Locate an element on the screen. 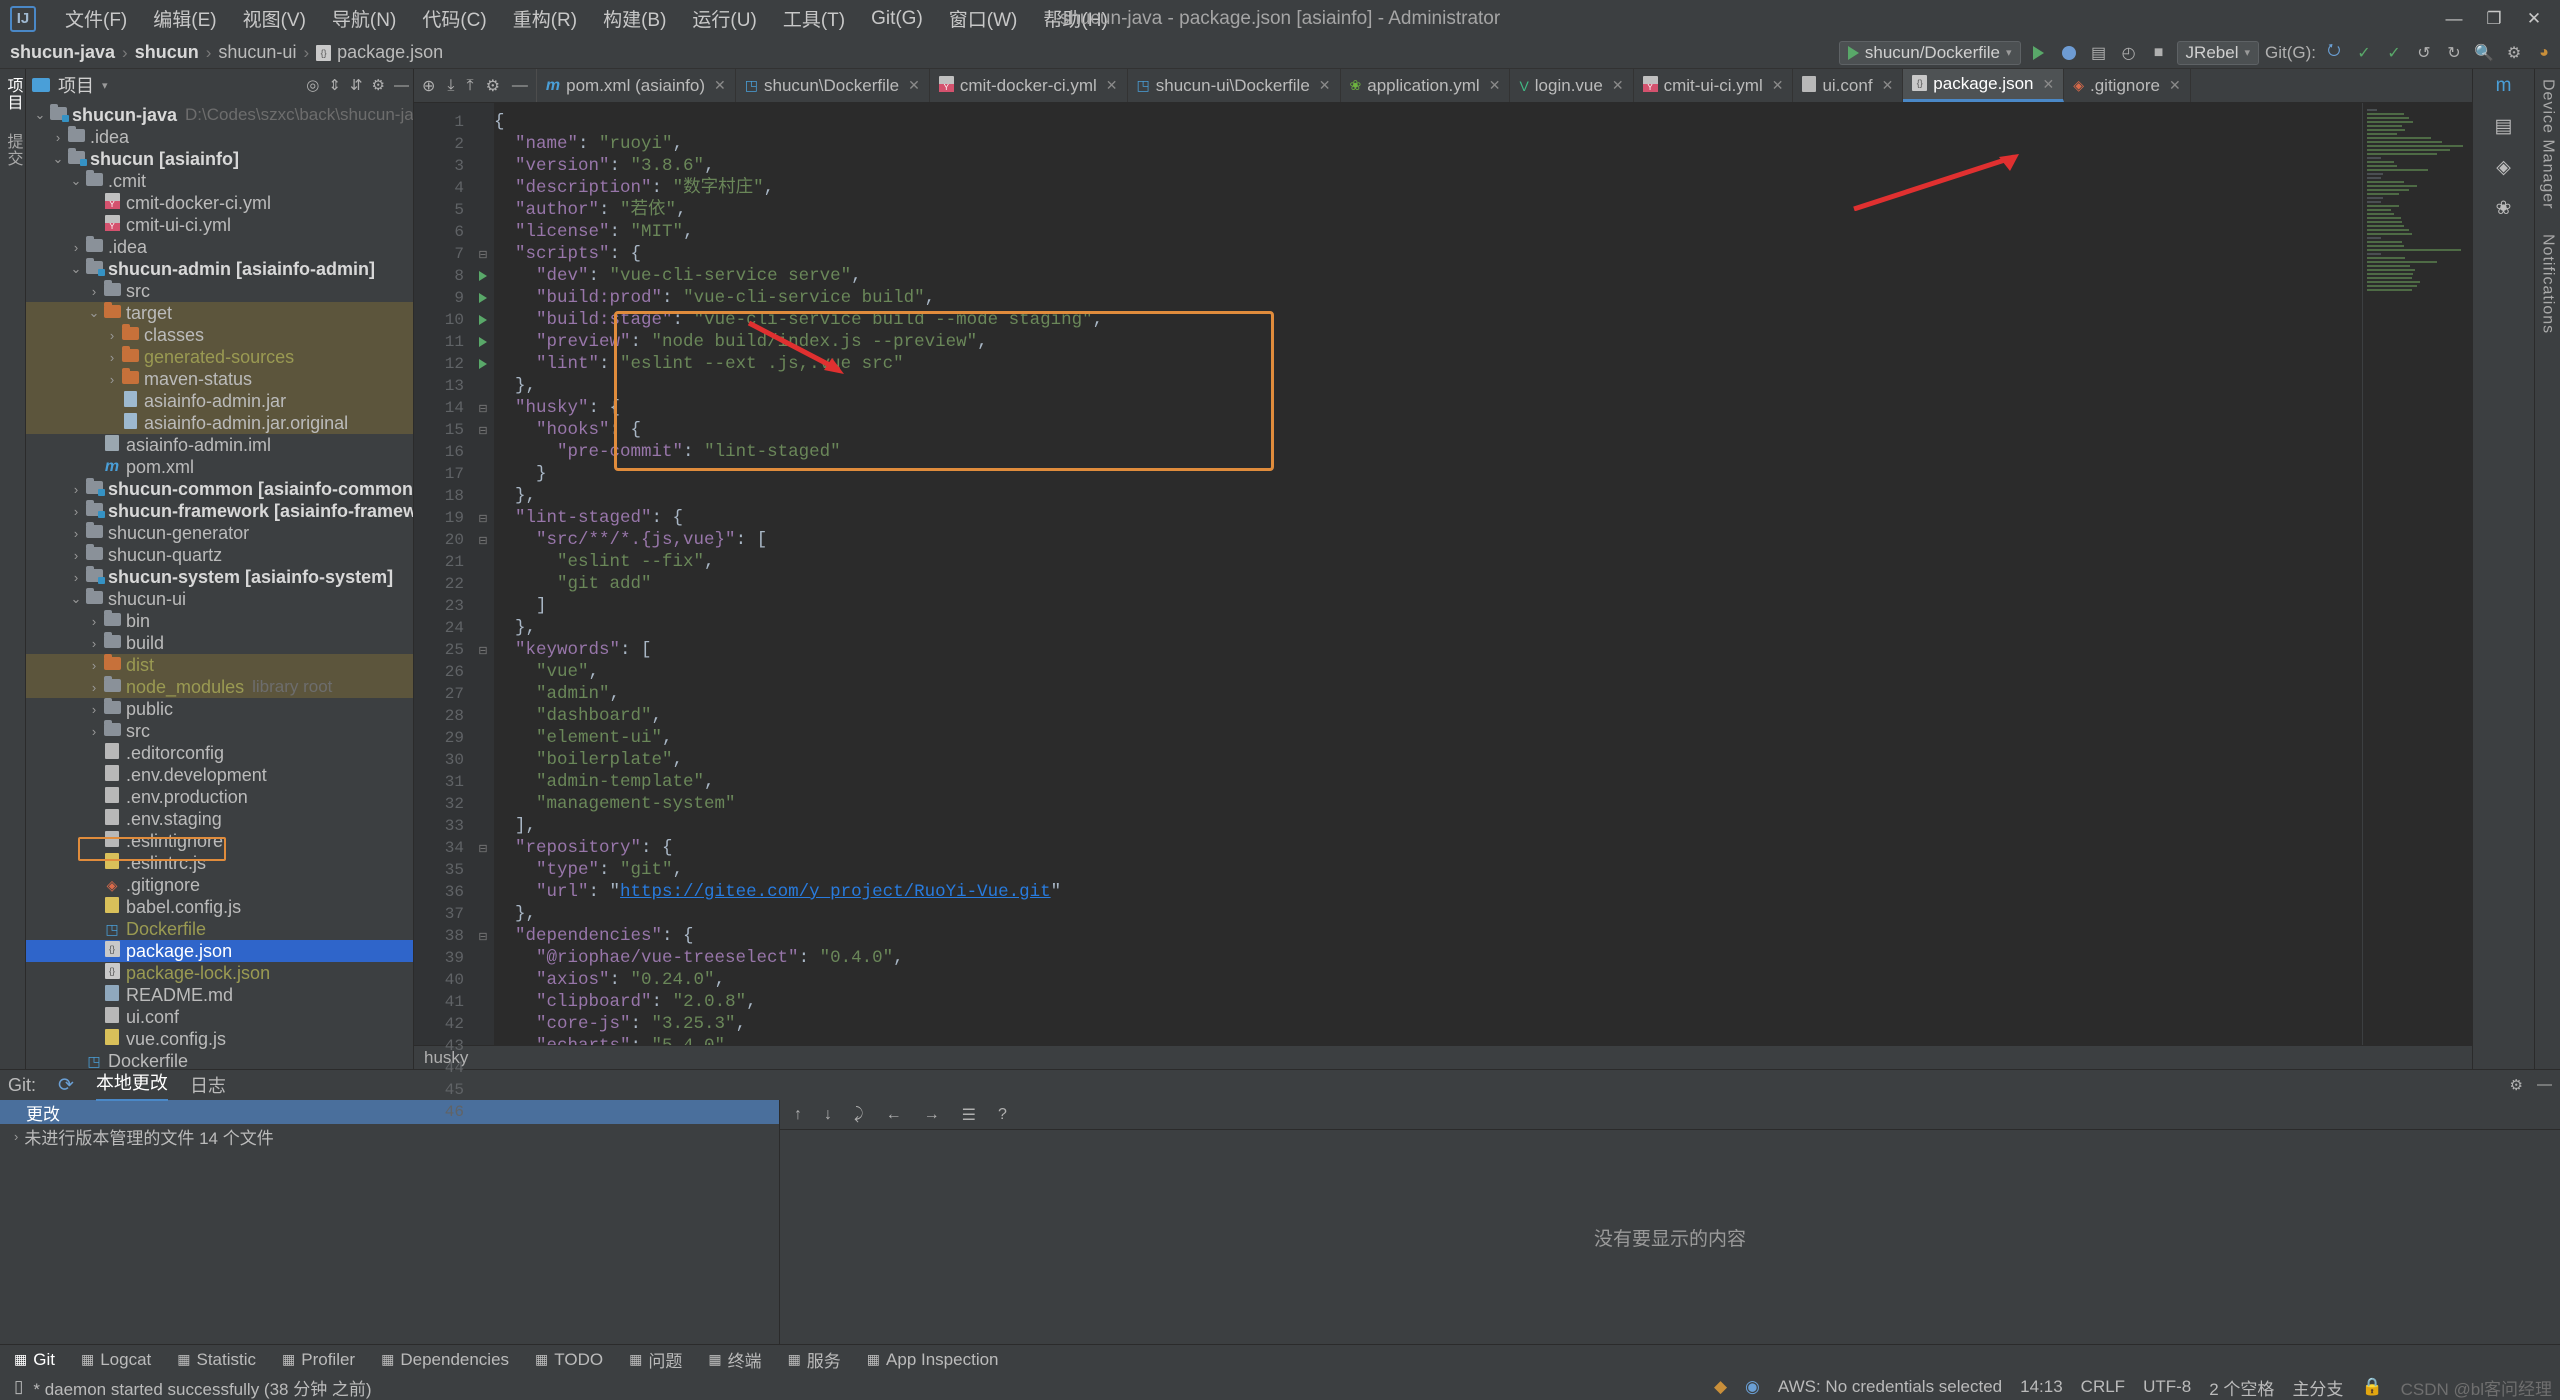 The image size is (2560, 1400). tree-node: › shucun-system [asiainfo-system] is located at coordinates (219, 576).